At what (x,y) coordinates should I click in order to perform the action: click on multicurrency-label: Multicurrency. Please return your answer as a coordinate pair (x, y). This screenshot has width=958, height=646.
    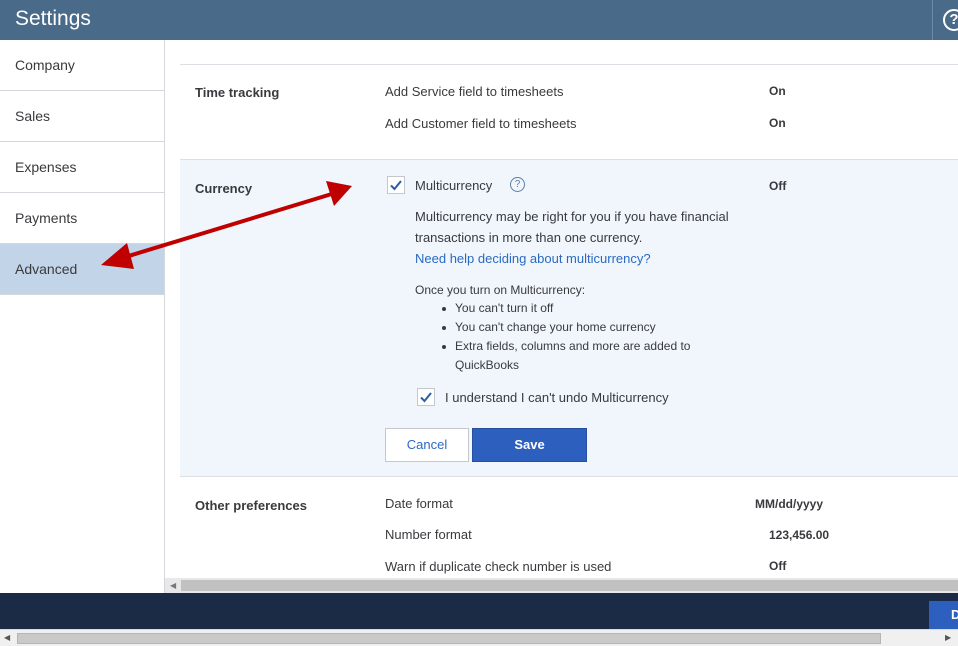
    Looking at the image, I should click on (454, 185).